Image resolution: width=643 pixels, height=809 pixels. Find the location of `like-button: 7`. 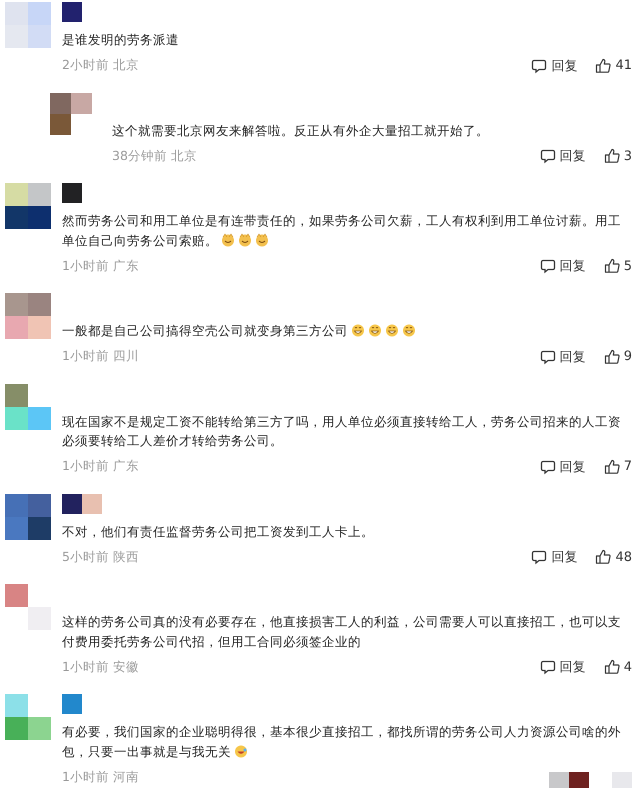

like-button: 7 is located at coordinates (618, 466).